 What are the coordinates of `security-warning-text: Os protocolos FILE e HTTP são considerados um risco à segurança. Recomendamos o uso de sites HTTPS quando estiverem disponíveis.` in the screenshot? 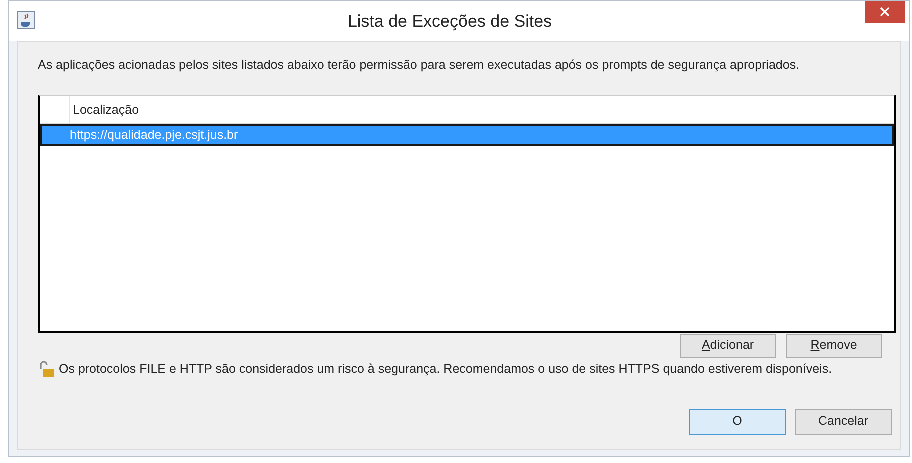 It's located at (445, 369).